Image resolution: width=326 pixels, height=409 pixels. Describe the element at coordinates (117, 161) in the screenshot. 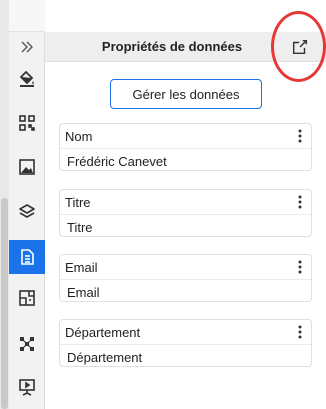

I see `field-value: Frédéric Canevet` at that location.